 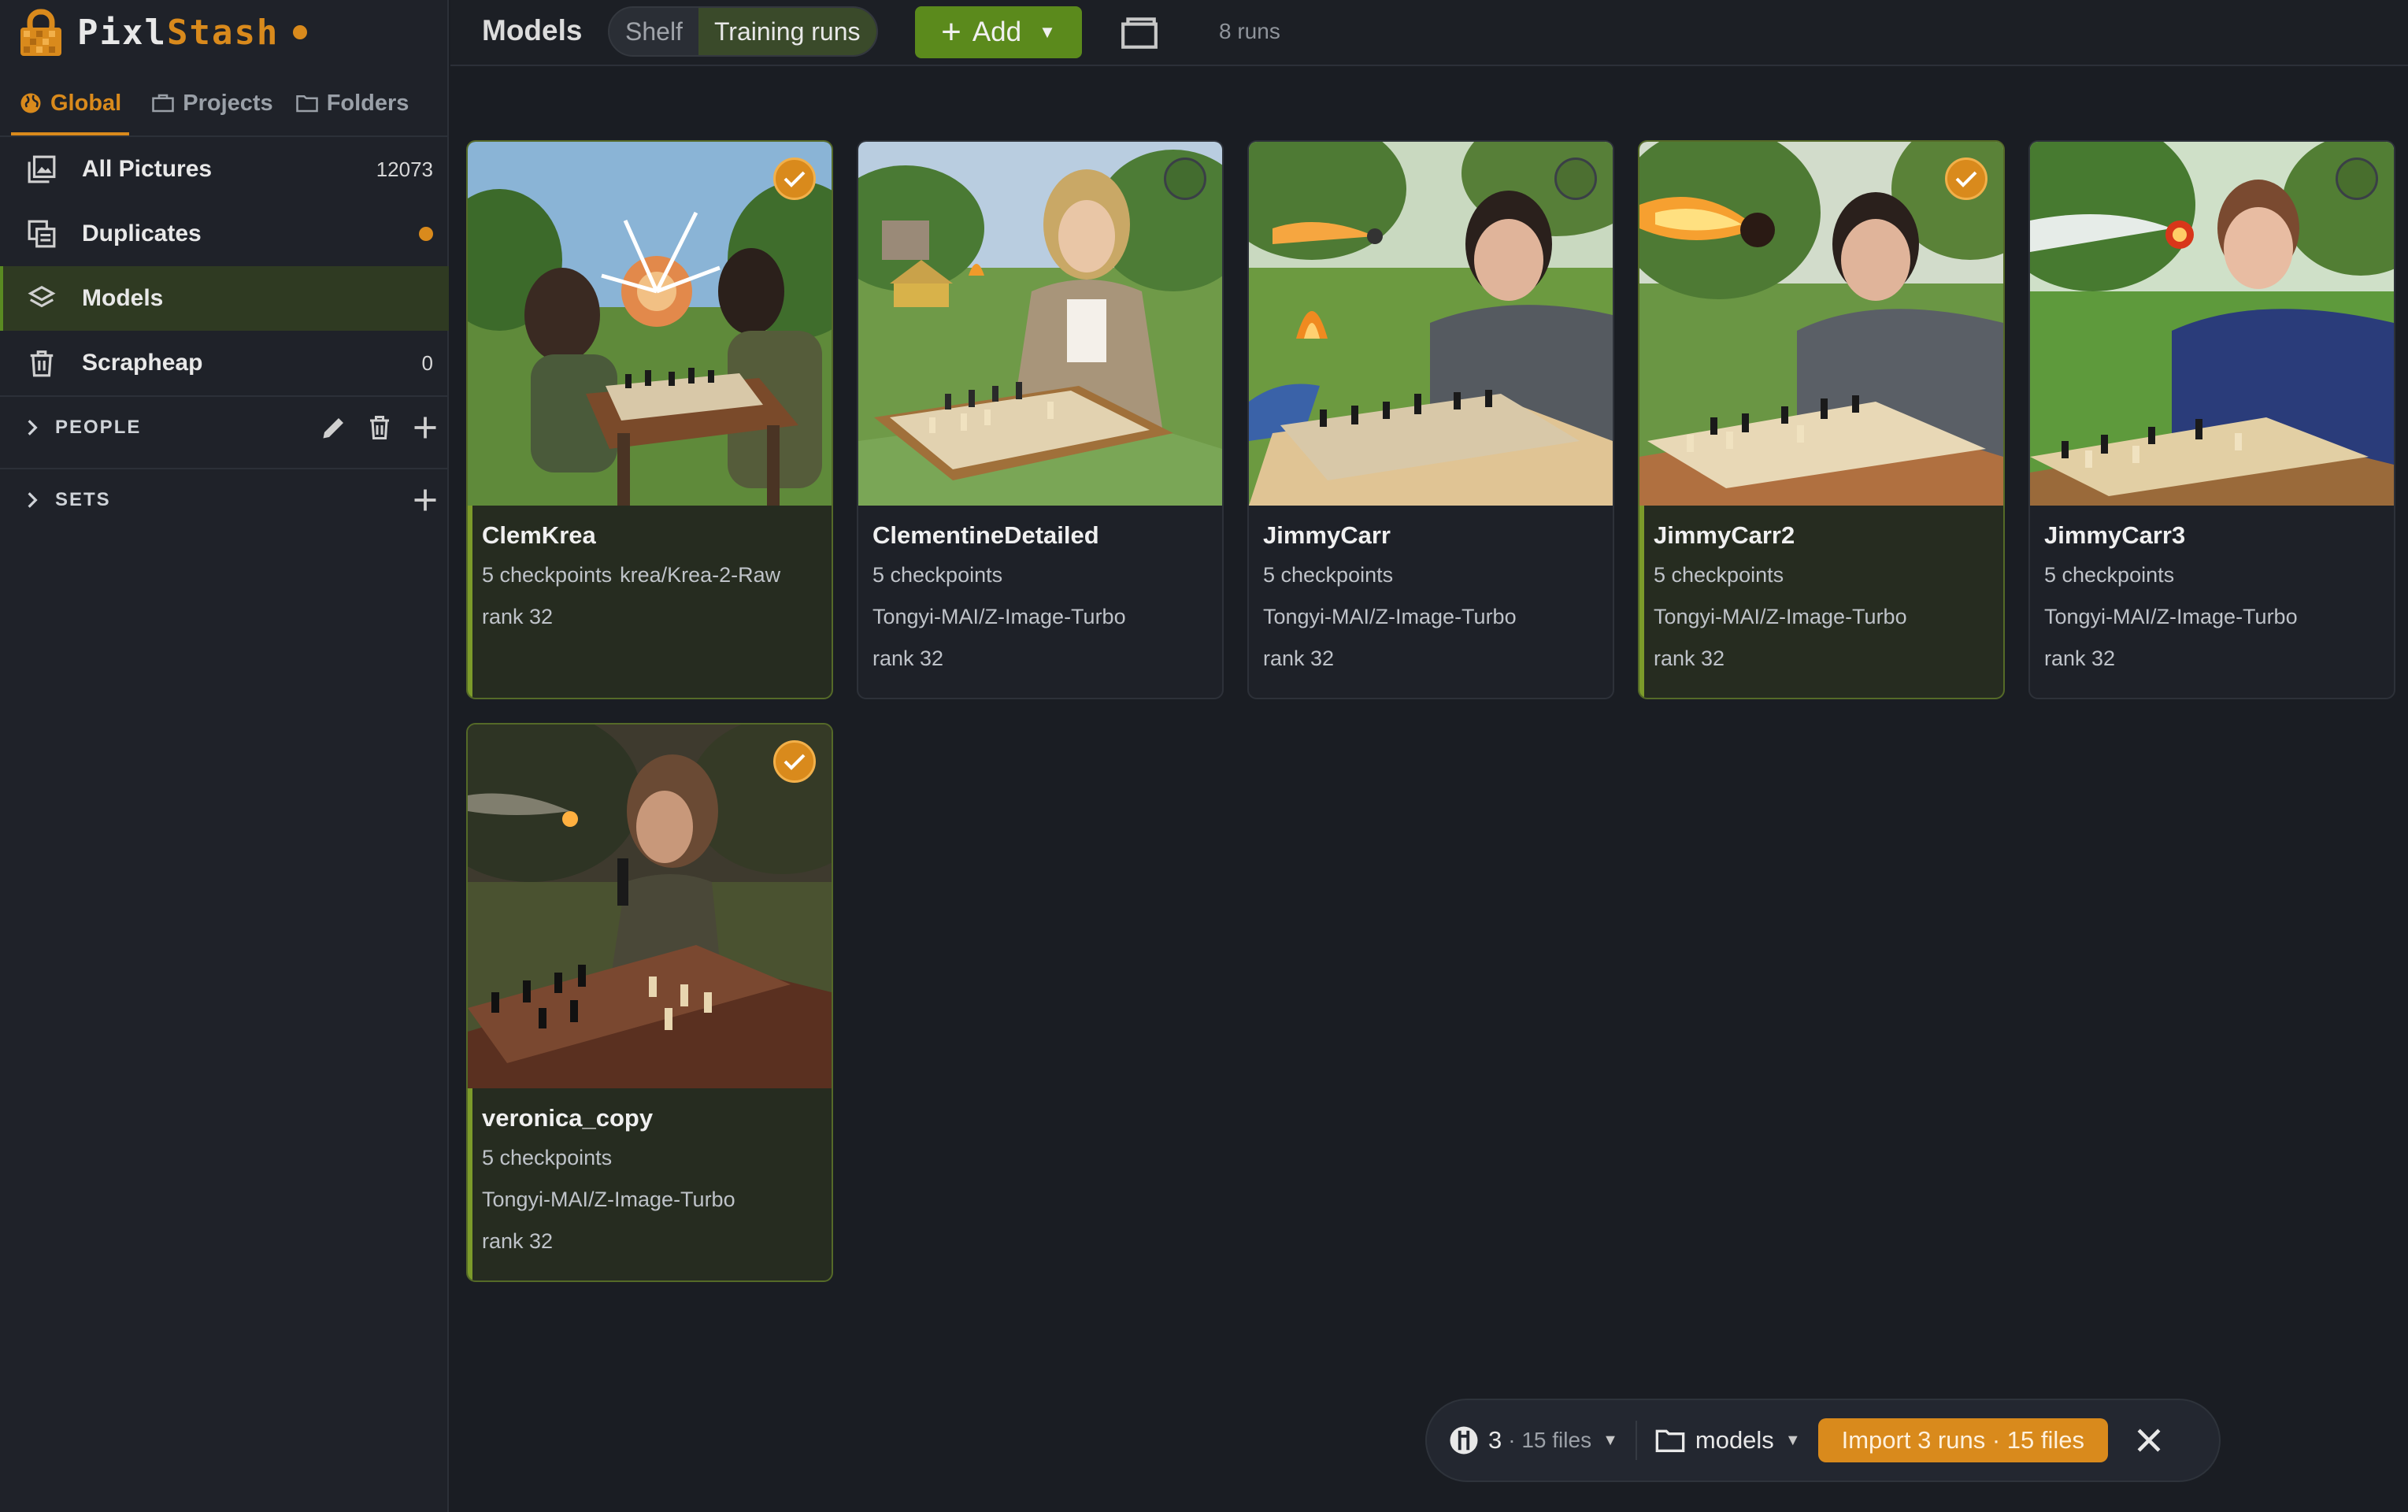 I want to click on tab-global: Global, so click(x=70, y=105).